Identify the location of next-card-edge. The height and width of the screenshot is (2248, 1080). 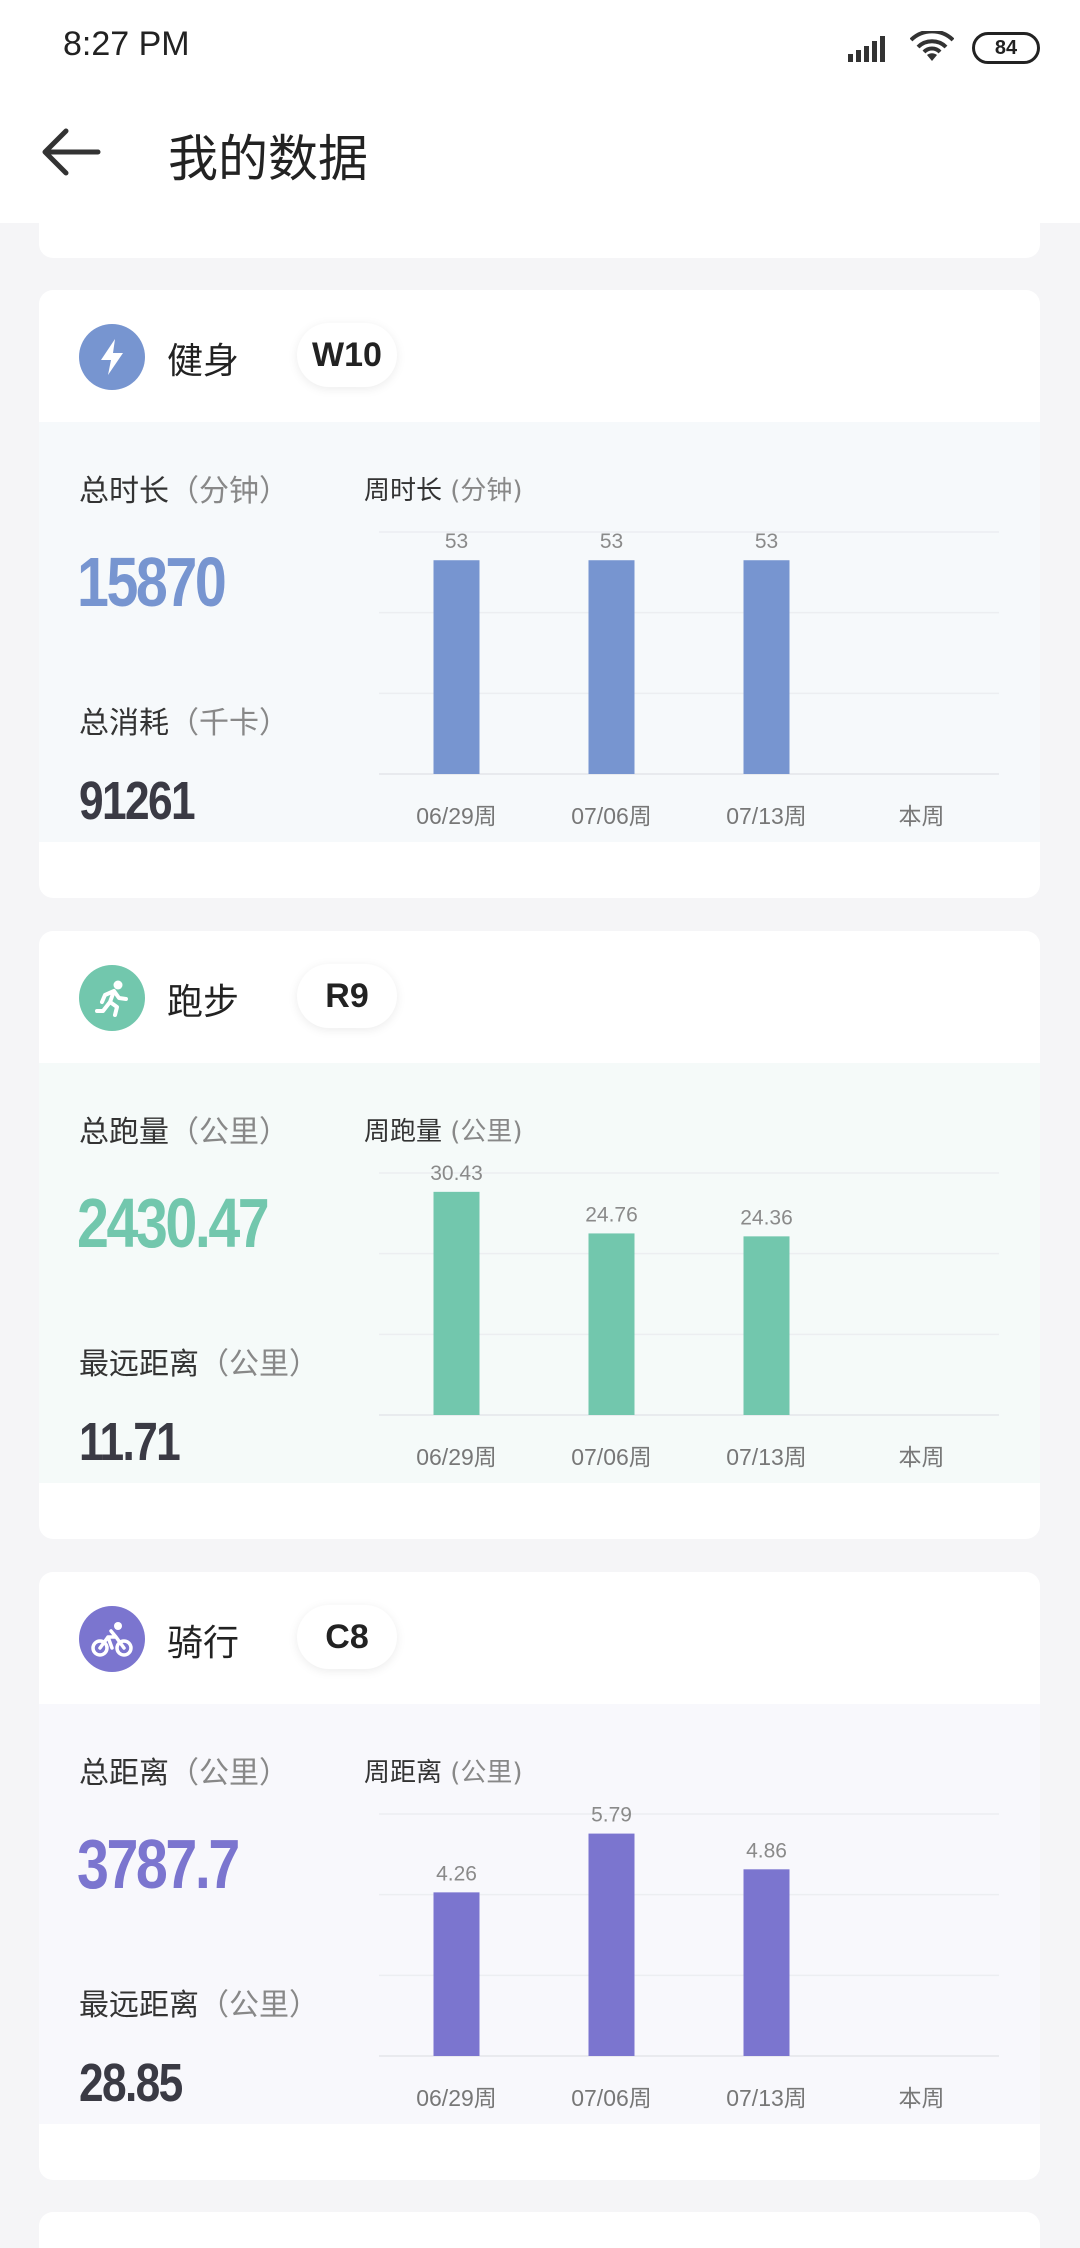
(539, 2230).